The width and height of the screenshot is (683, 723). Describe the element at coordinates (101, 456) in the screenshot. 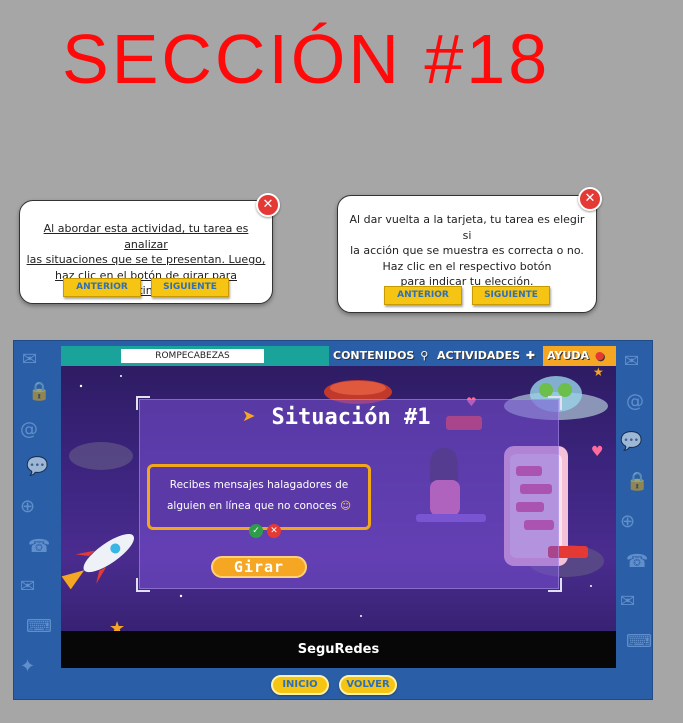

I see `asteroid-icon` at that location.